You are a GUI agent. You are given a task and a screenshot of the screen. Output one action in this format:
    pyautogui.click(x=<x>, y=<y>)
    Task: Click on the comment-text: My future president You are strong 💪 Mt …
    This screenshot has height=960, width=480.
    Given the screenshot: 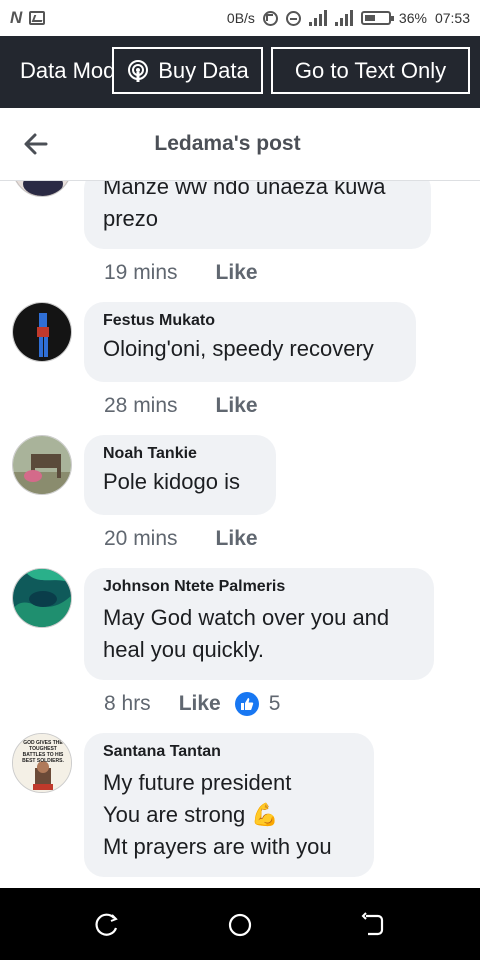 What is the action you would take?
    pyautogui.click(x=217, y=814)
    